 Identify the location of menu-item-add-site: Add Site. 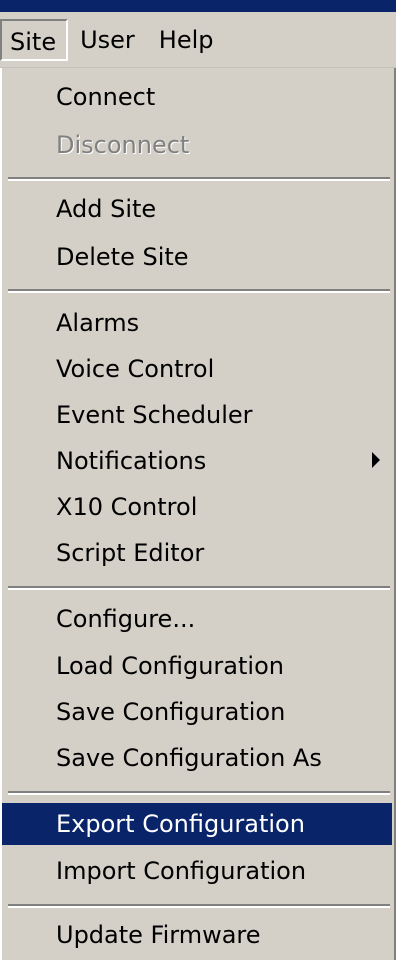
(197, 209).